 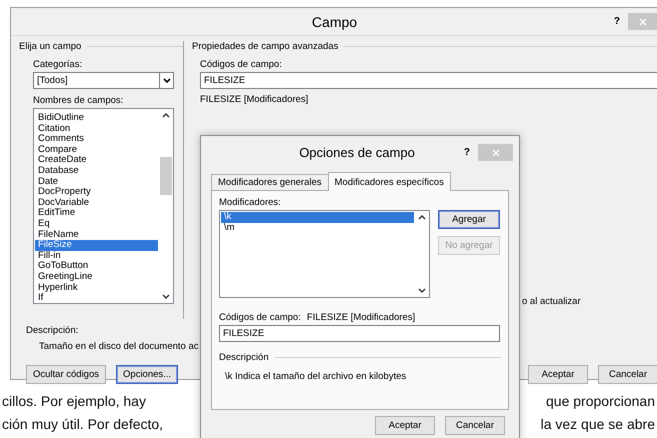 What do you see at coordinates (96, 118) in the screenshot?
I see `list-item: BidiOutline` at bounding box center [96, 118].